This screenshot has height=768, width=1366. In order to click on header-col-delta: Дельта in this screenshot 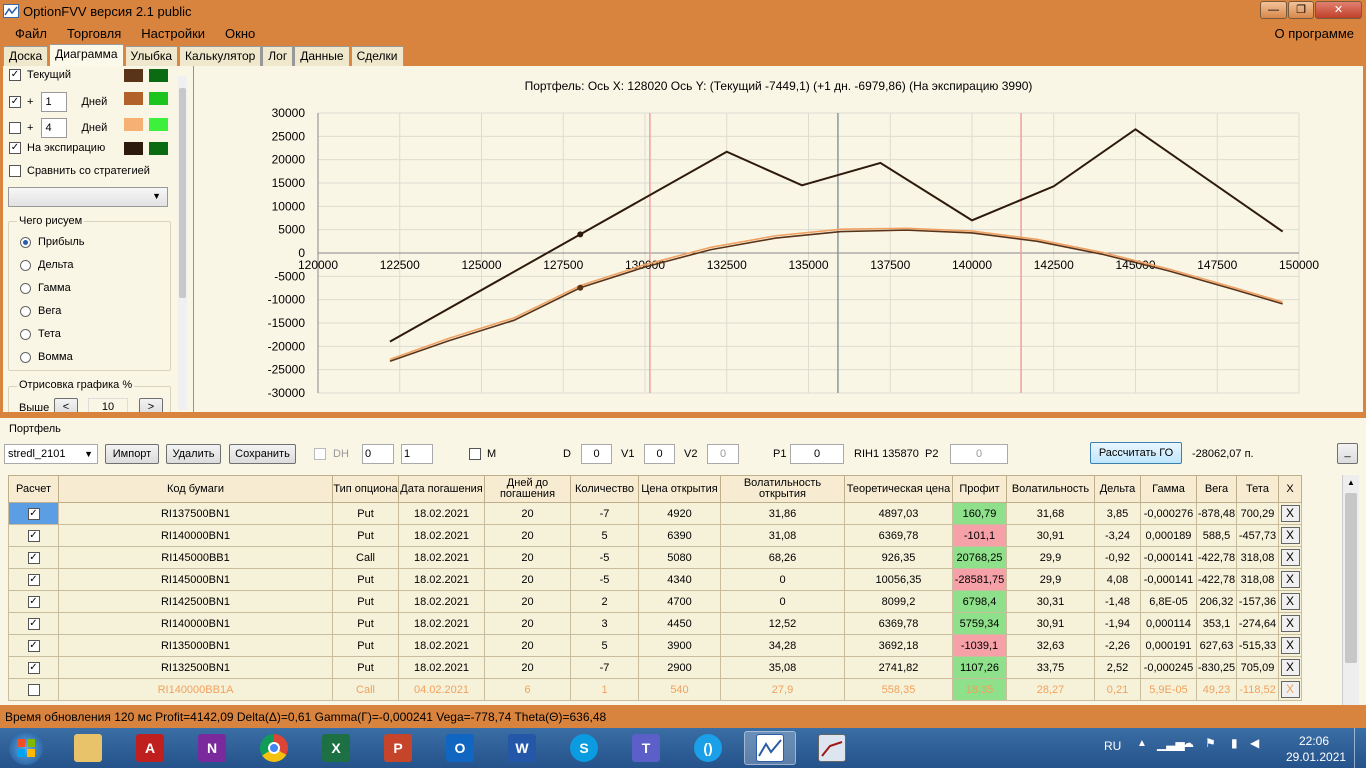, I will do `click(1117, 489)`.